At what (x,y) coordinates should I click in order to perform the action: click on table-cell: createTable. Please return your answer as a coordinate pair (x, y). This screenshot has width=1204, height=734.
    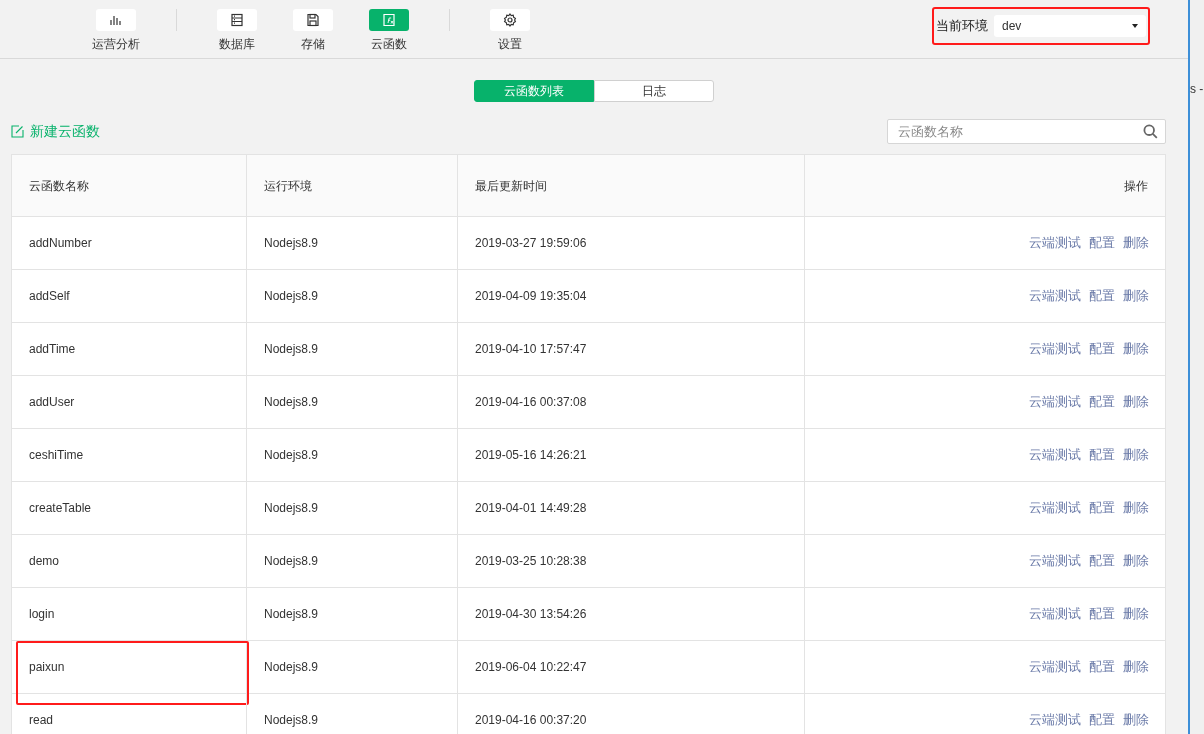
    Looking at the image, I should click on (129, 508).